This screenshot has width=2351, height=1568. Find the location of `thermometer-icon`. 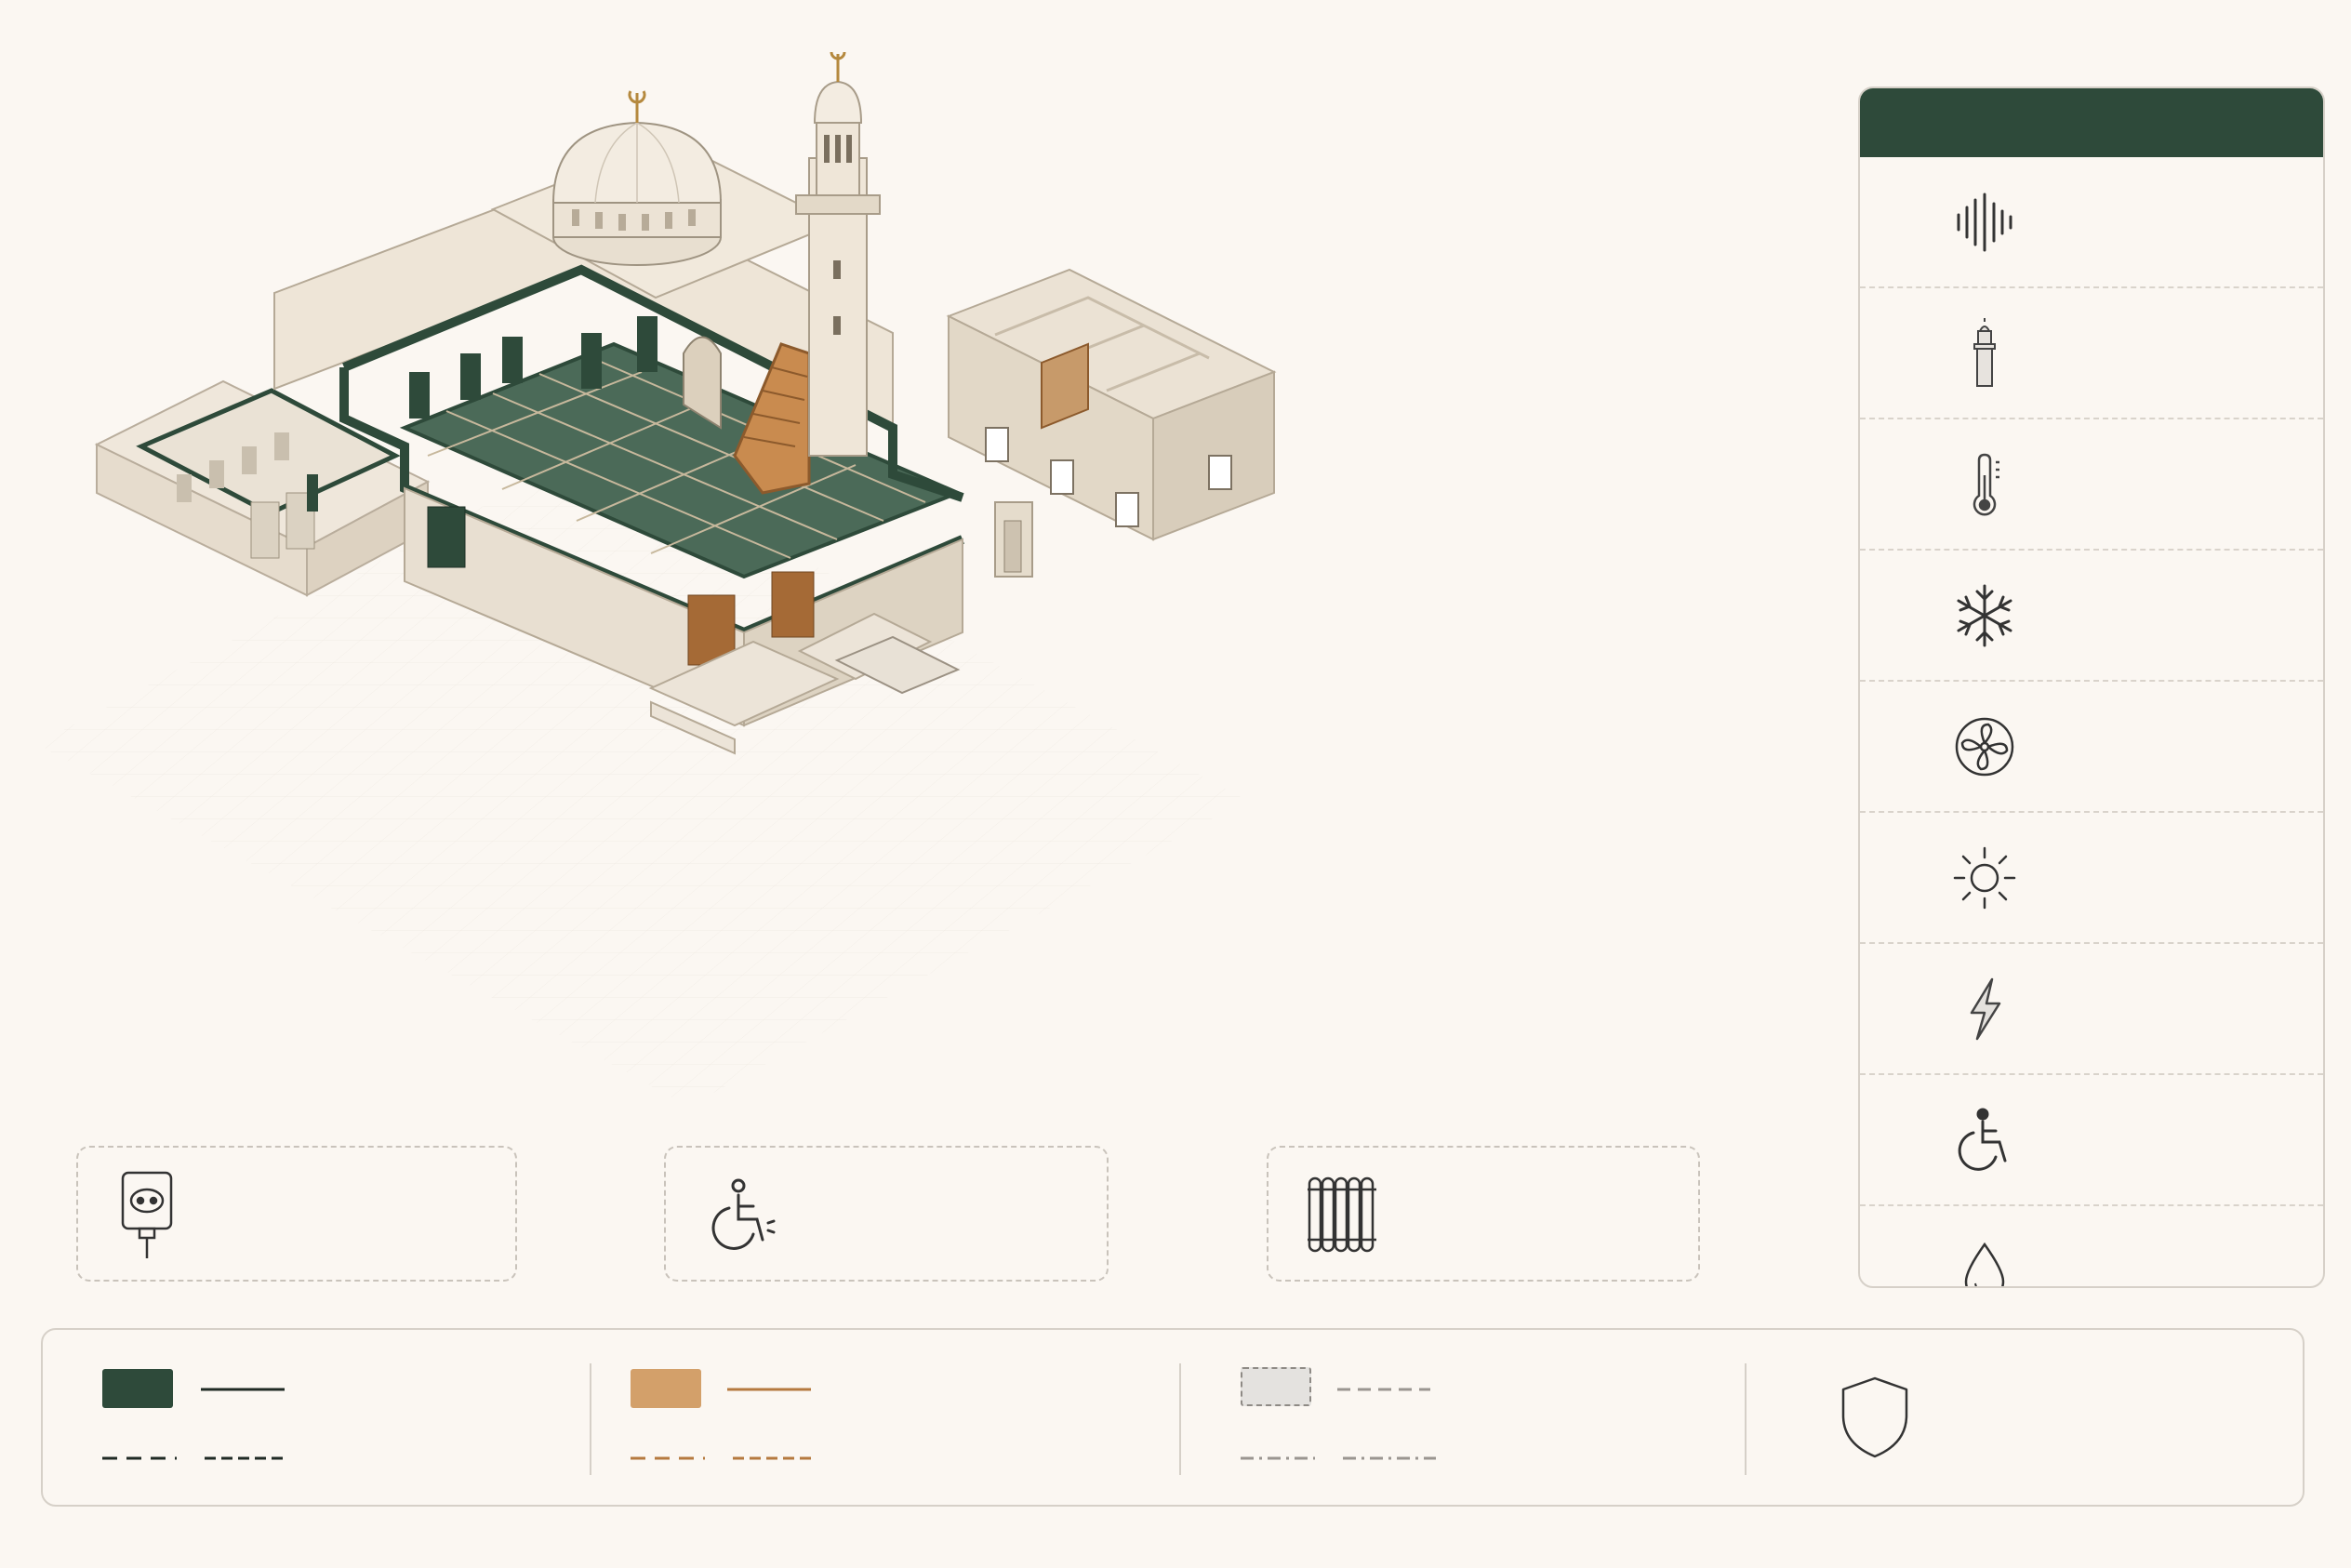

thermometer-icon is located at coordinates (1985, 484).